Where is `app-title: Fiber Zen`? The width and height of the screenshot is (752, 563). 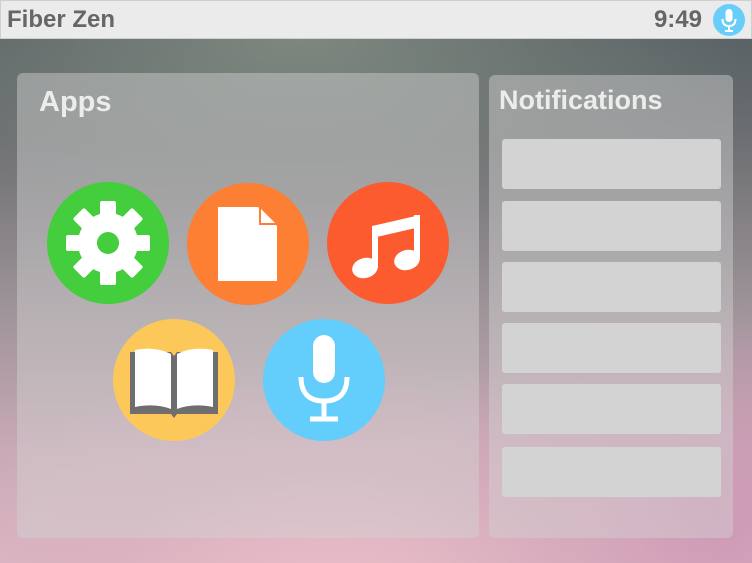
app-title: Fiber Zen is located at coordinates (61, 19).